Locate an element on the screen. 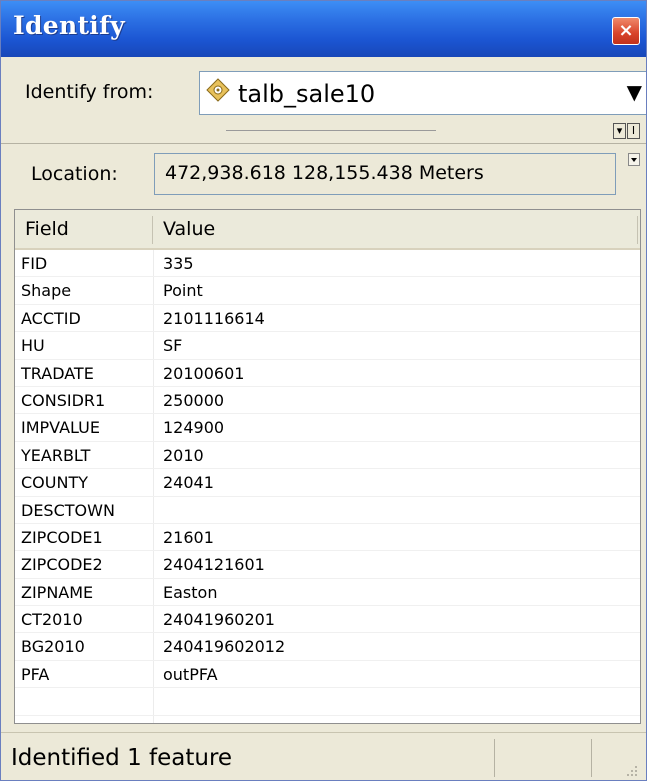 The height and width of the screenshot is (781, 647). location-label: Location: is located at coordinates (74, 174).